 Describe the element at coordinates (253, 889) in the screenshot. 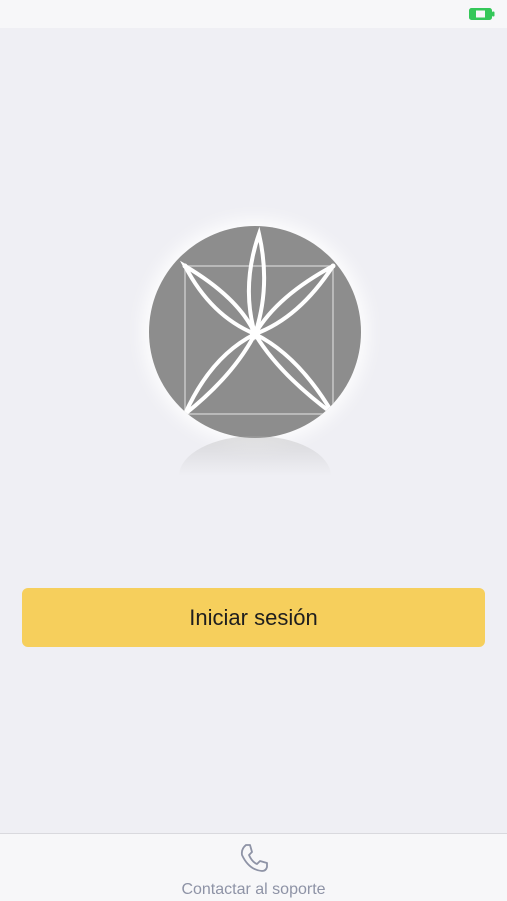

I see `contact-support-label: Contactar al soporte` at that location.